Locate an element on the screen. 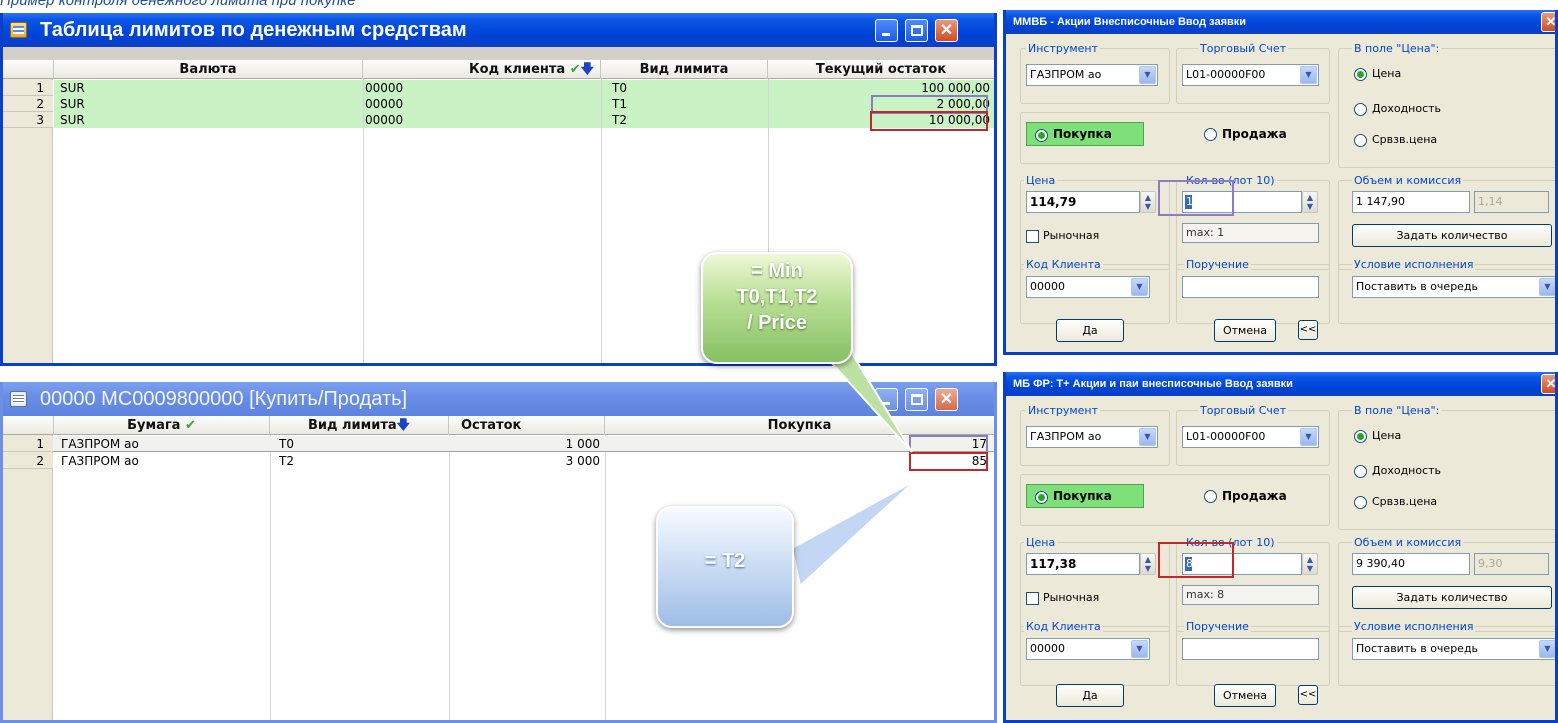 The image size is (1558, 723). col-limit-type: Вид лимита is located at coordinates (684, 69).